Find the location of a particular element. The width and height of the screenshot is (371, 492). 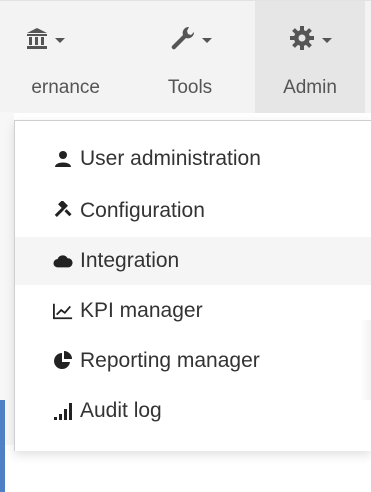

nav-admin: Admin is located at coordinates (310, 57).